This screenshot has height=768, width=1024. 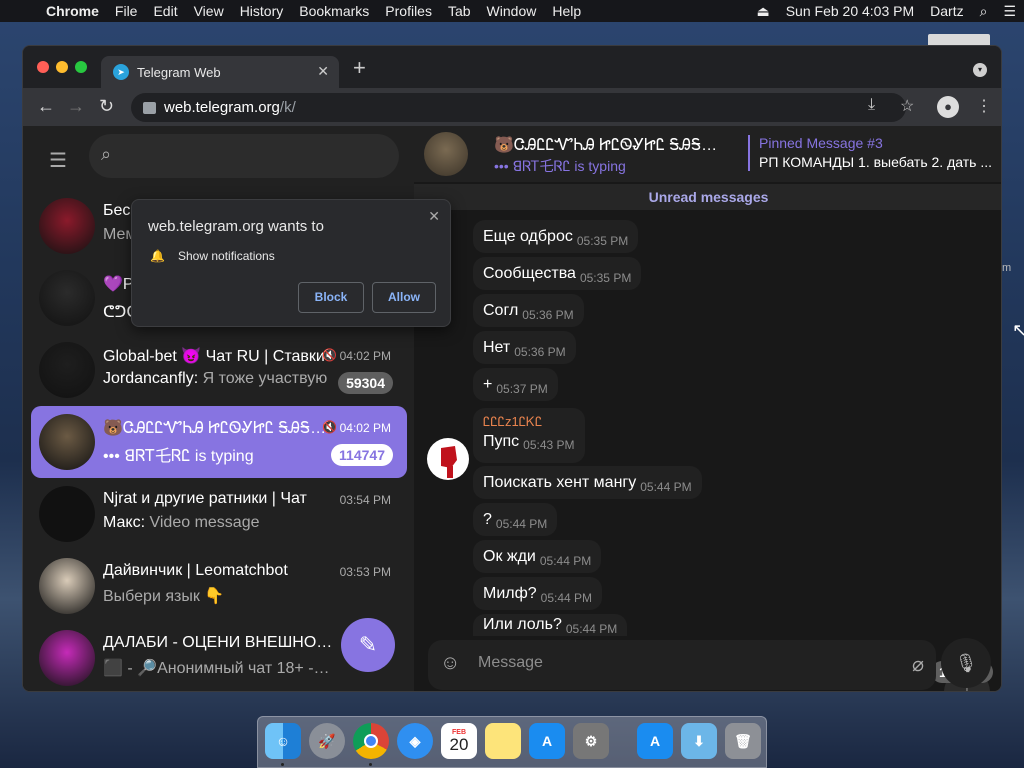 What do you see at coordinates (515, 519) in the screenshot?
I see `message-bubble: ? 05:44 PM` at bounding box center [515, 519].